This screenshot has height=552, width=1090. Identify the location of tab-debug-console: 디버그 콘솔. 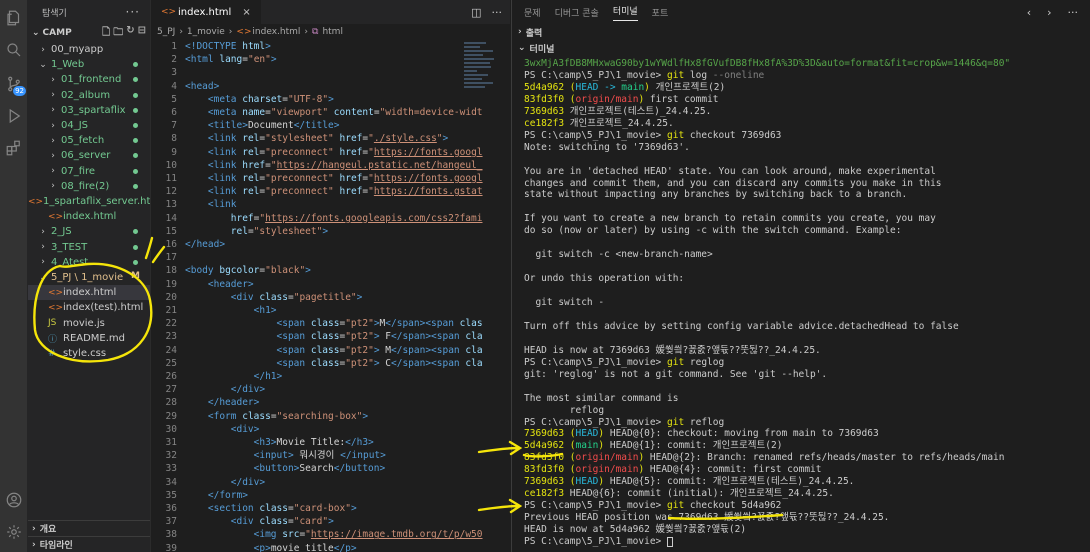
(577, 12).